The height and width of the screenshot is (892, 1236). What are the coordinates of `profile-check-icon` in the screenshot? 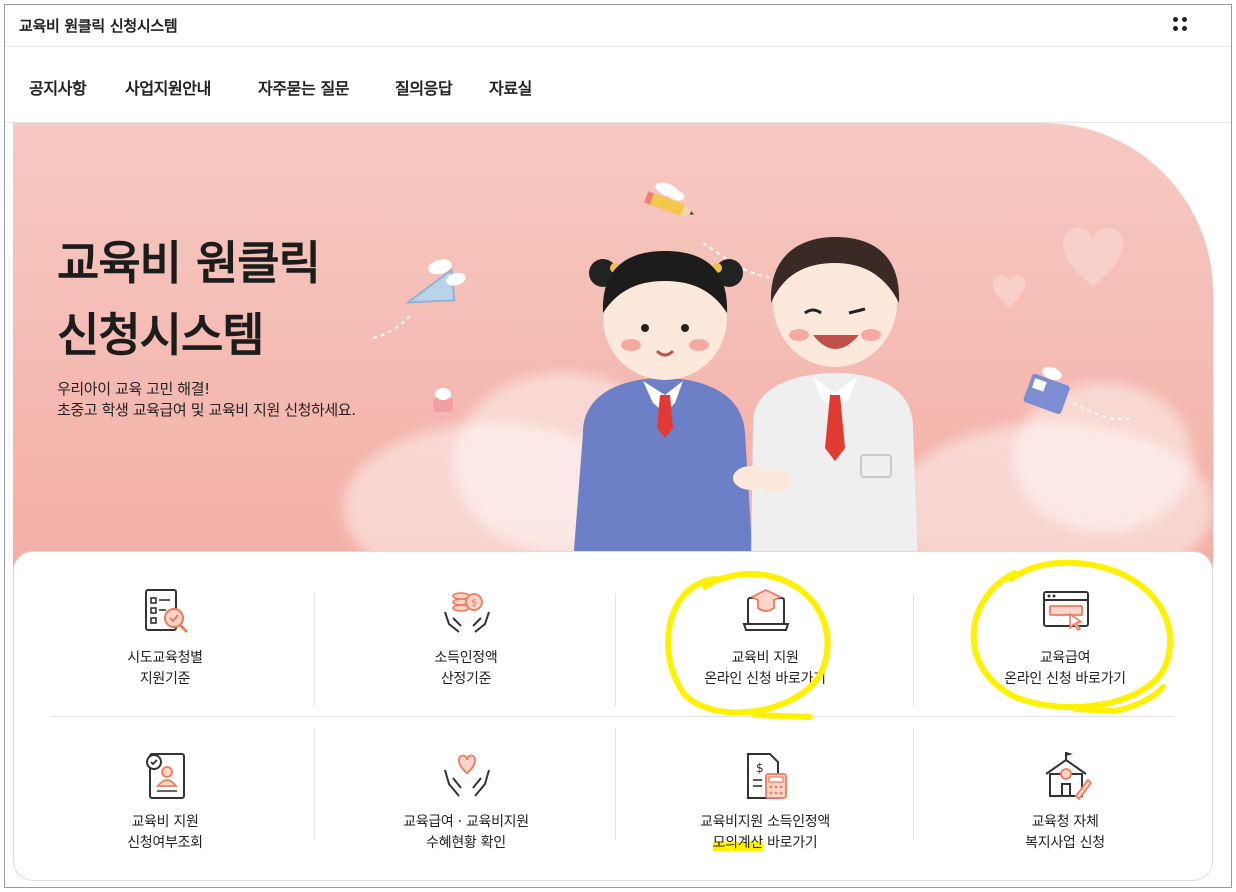 It's located at (165, 776).